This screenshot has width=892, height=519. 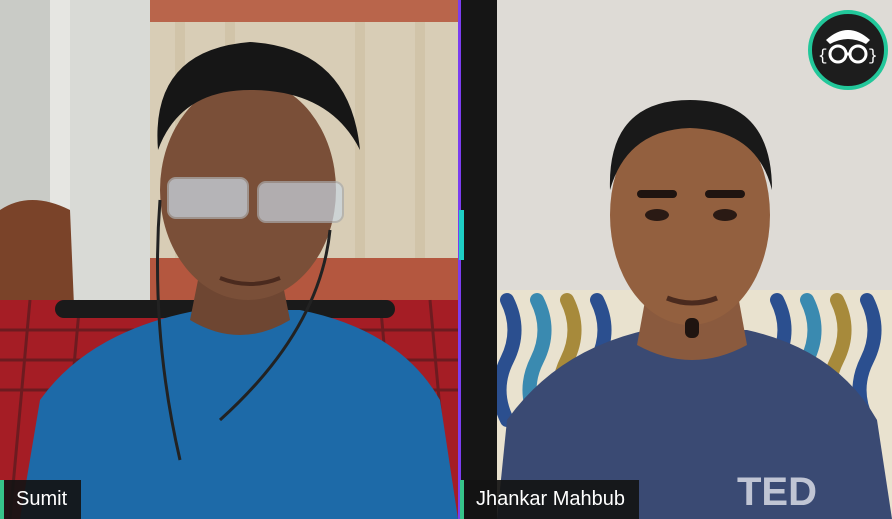 I want to click on participant-name-tag: Jhankar Mahbub, so click(x=549, y=499).